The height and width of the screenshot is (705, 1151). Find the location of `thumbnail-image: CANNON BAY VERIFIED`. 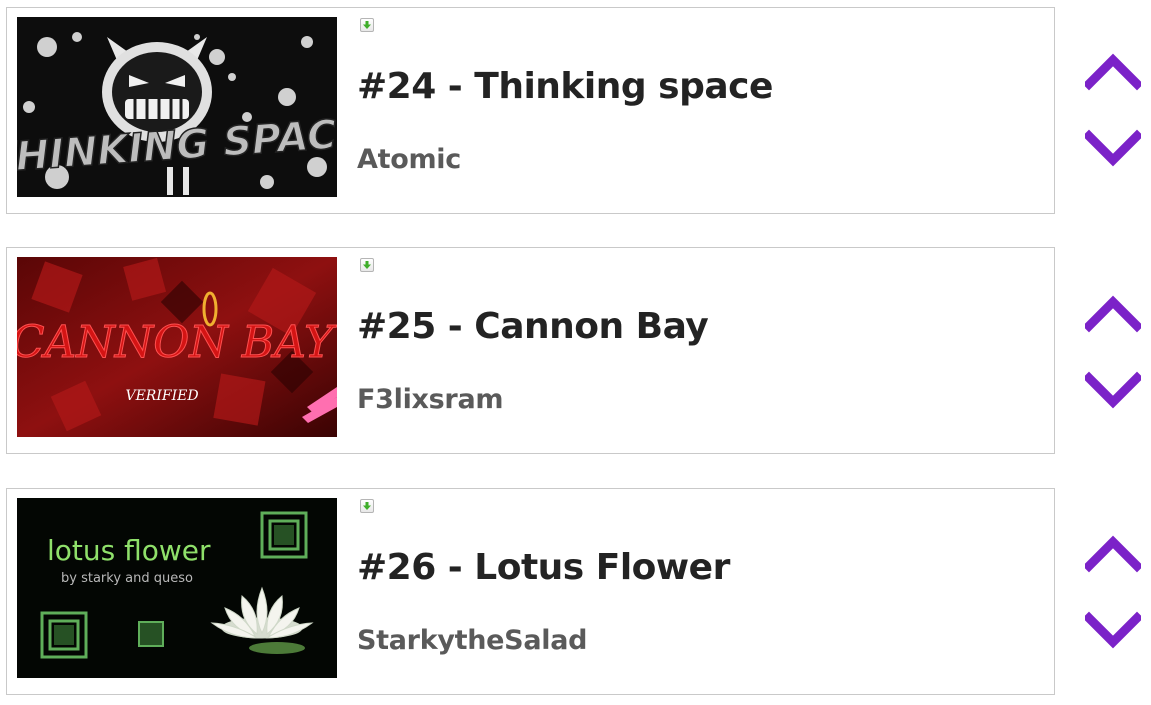

thumbnail-image: CANNON BAY VERIFIED is located at coordinates (177, 347).